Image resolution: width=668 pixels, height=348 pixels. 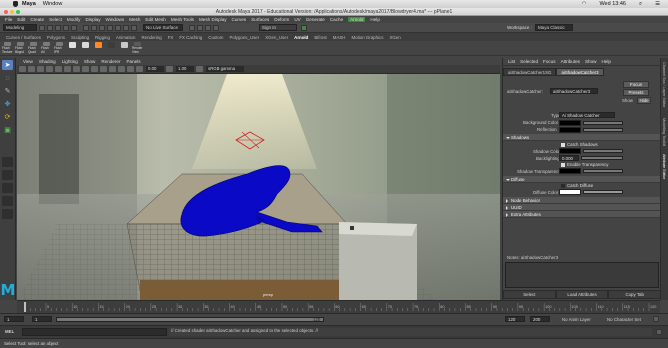 I want to click on search-icon: ⌕, so click(x=640, y=4).